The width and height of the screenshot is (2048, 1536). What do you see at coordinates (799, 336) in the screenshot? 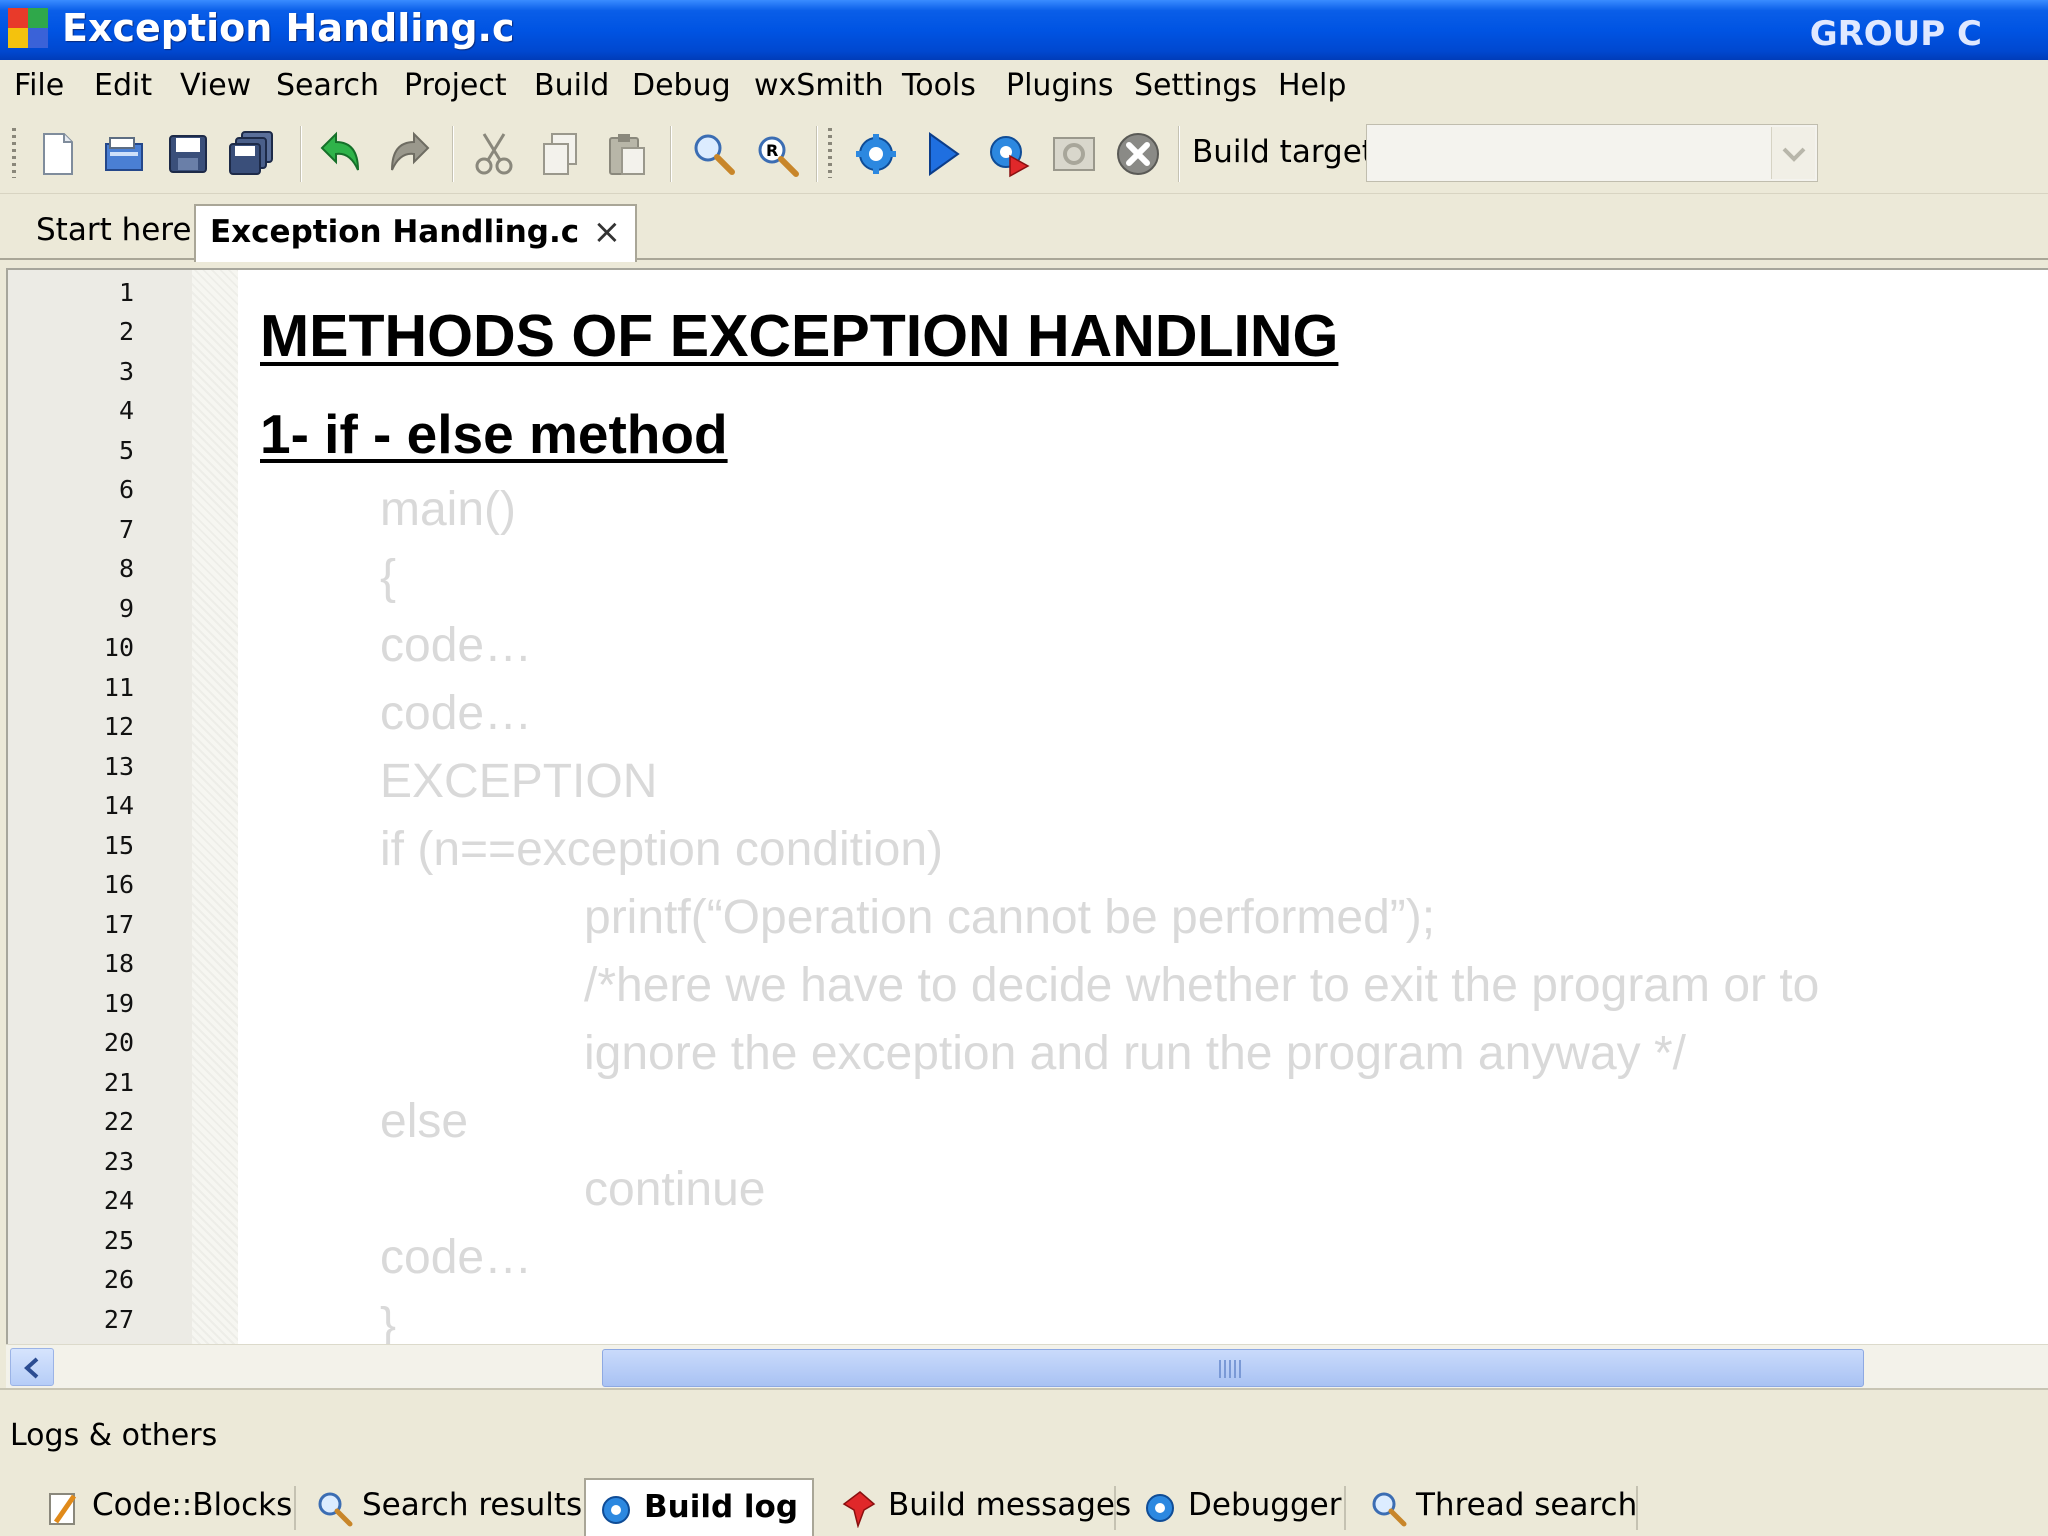
I see `slide-heading: METHODS OF EXCEPTION HANDLING` at bounding box center [799, 336].